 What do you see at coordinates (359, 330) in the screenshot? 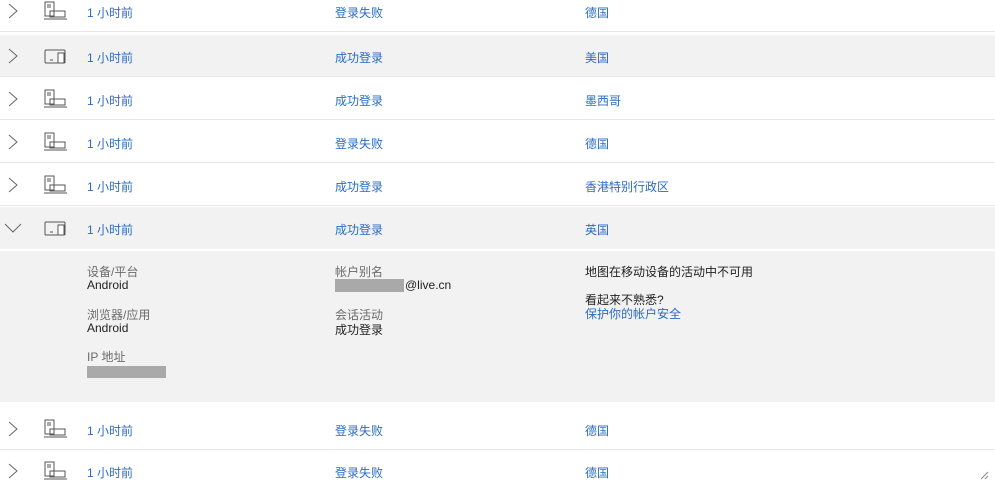
I see `session-activity-value: 成功登录` at bounding box center [359, 330].